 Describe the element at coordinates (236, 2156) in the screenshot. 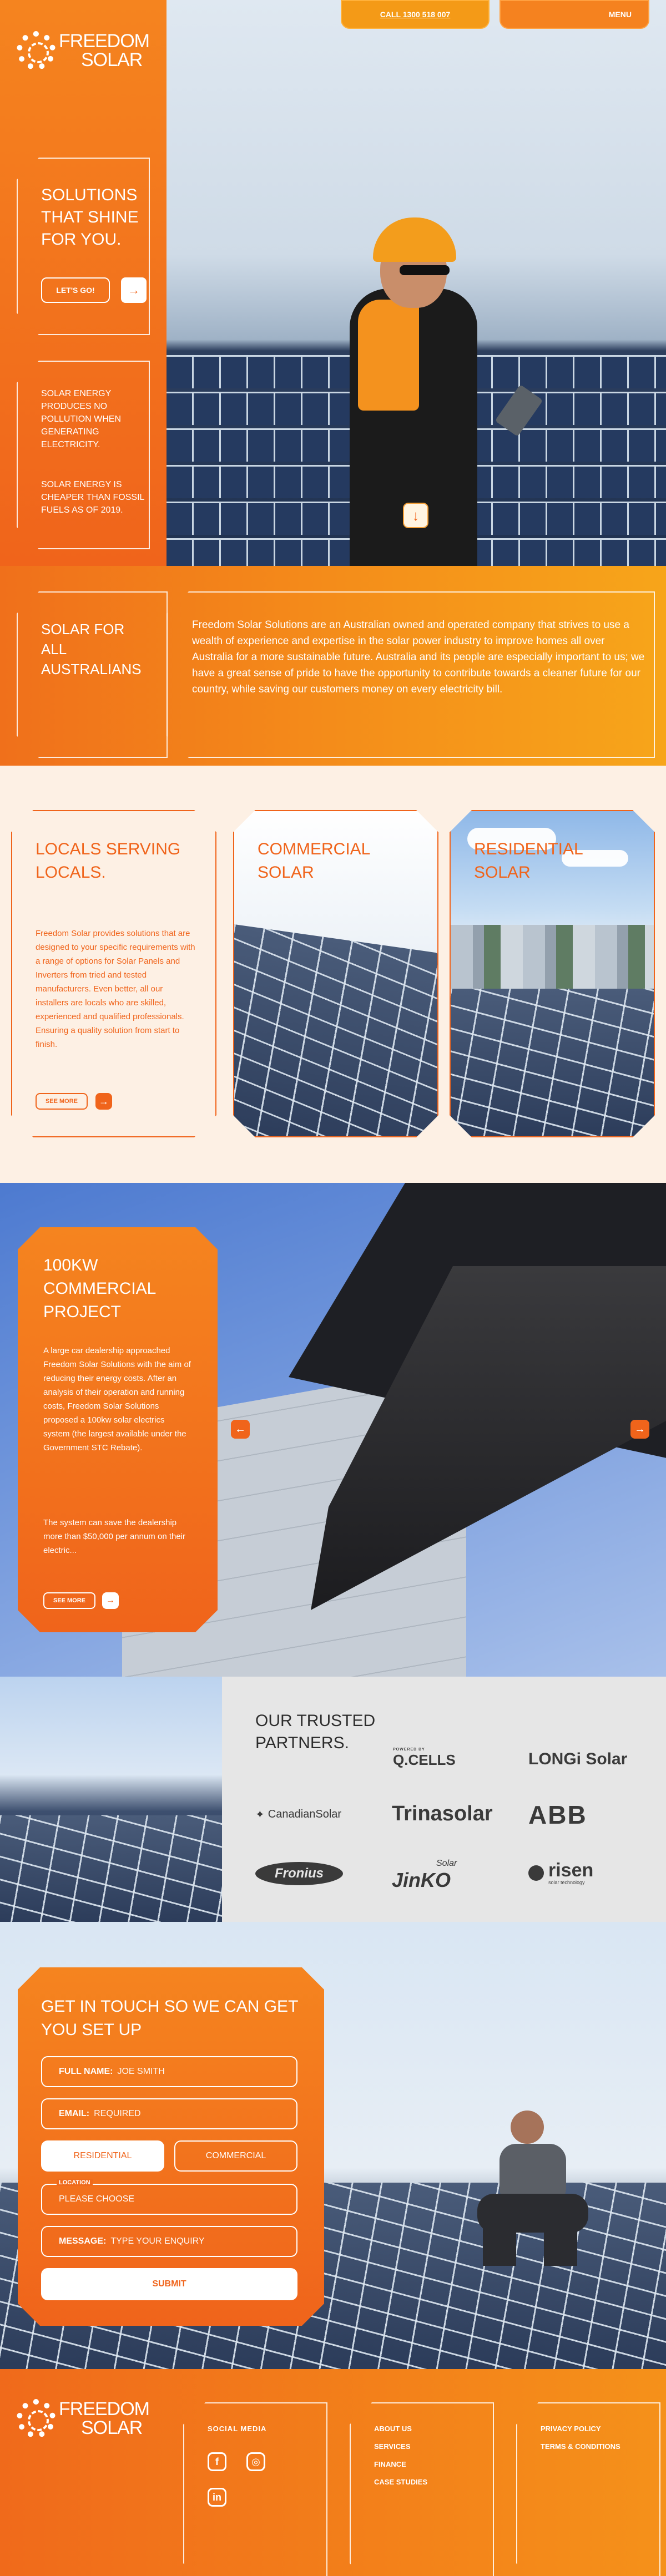

I see `commercial-toggle: COMMERCIAL` at that location.